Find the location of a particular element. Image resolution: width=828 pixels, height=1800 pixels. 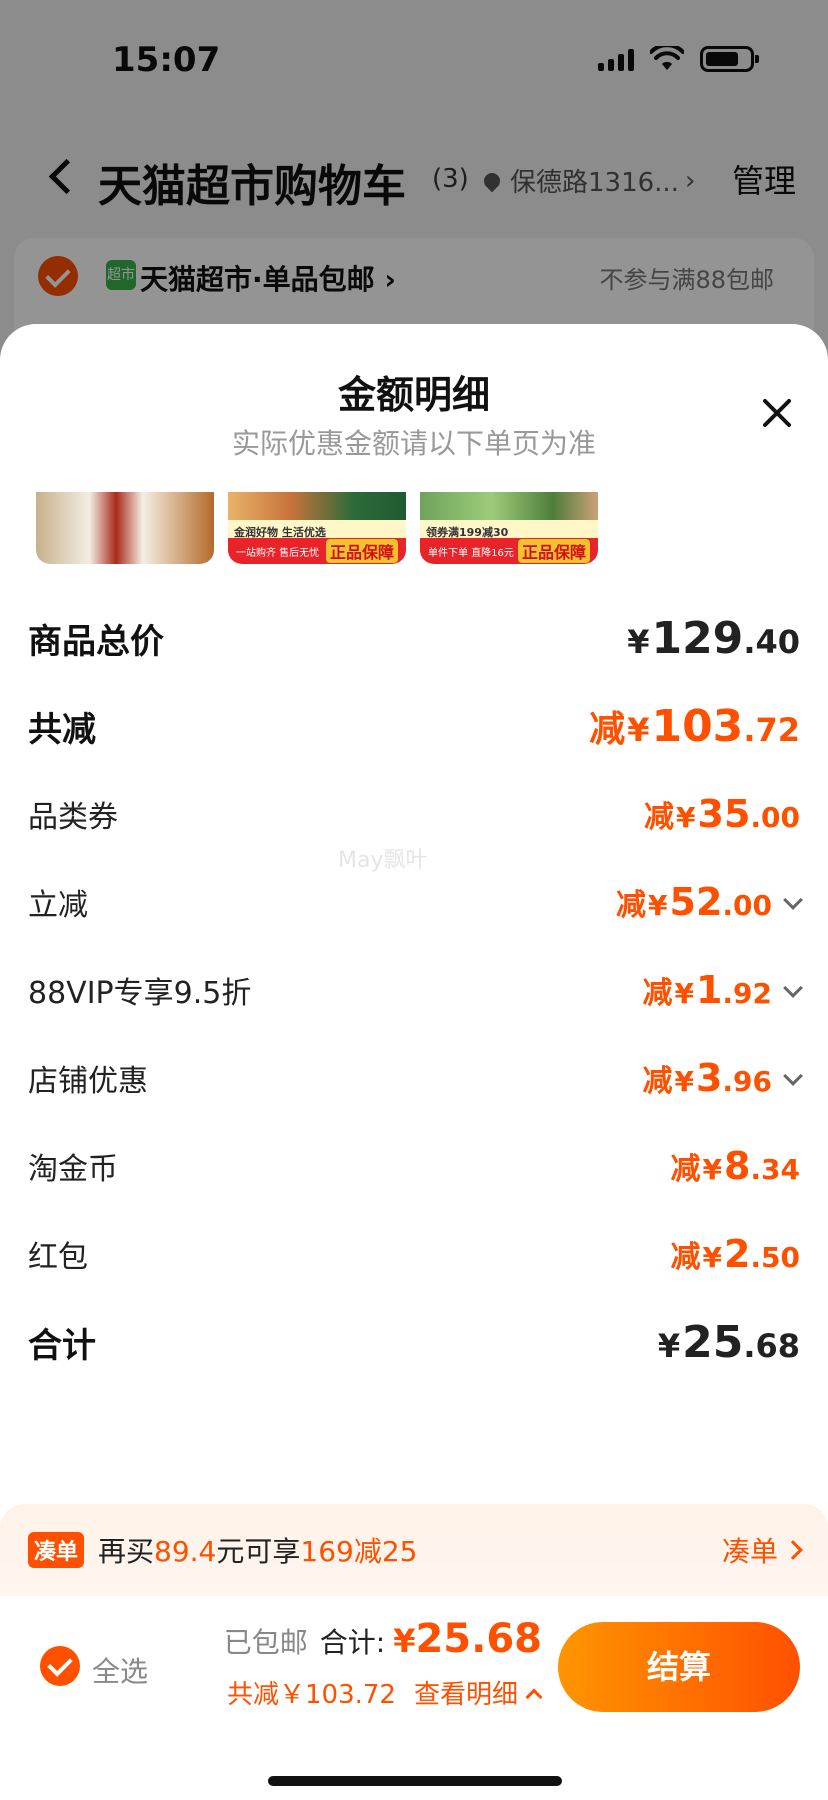

product-thumb-3: 领券满199减30 单件下单 直降16元 正品保障 is located at coordinates (509, 528).